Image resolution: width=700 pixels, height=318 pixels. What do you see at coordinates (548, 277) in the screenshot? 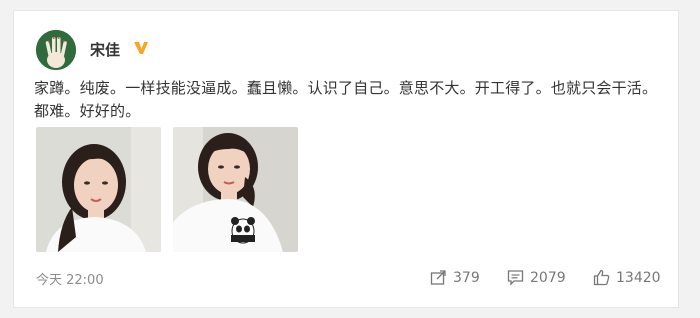
I see `comment-count: 2079` at bounding box center [548, 277].